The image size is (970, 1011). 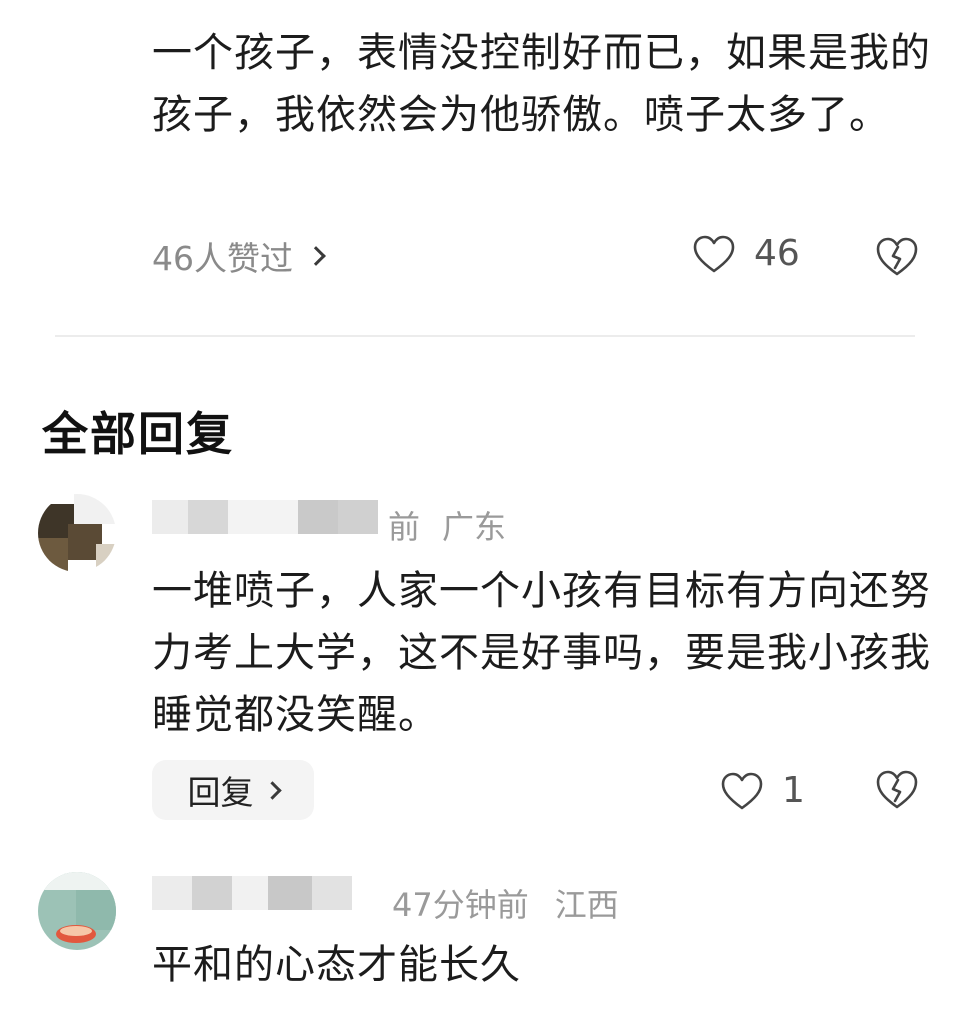 I want to click on like-button: 46, so click(x=746, y=253).